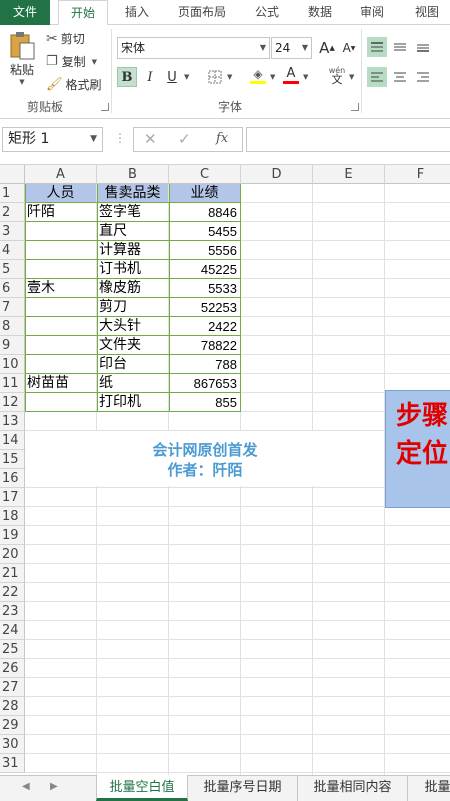  Describe the element at coordinates (12, 288) in the screenshot. I see `row-header: 6` at that location.